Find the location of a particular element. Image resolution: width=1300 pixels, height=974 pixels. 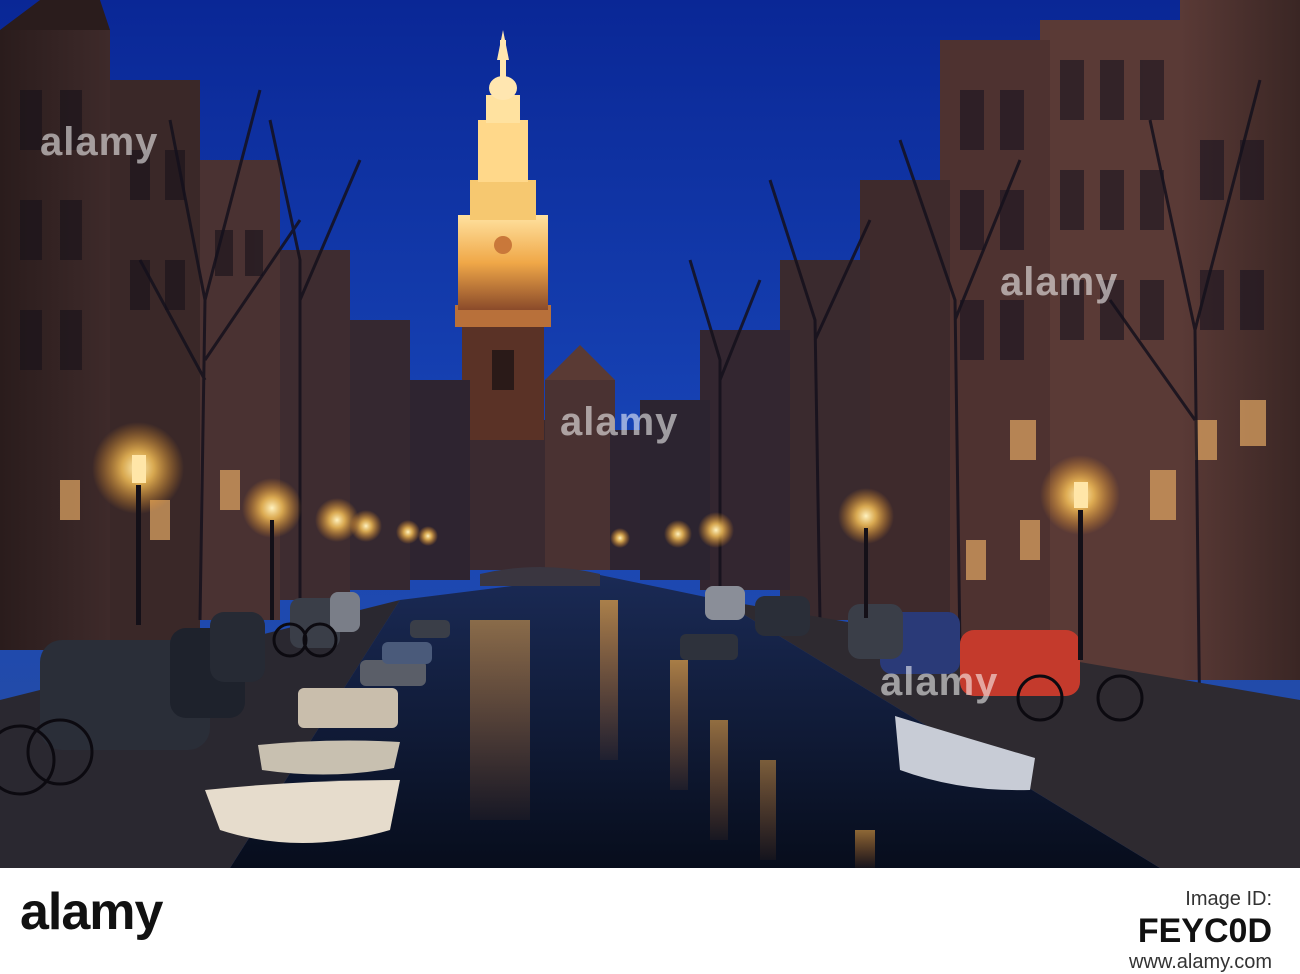

footer-bar: alamy Image ID: FEYC0D www.alamy.com is located at coordinates (650, 920).